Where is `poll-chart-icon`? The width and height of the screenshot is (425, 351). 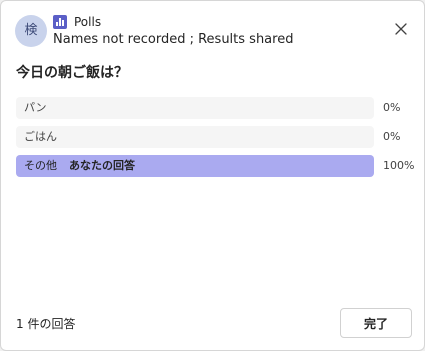 poll-chart-icon is located at coordinates (60, 22).